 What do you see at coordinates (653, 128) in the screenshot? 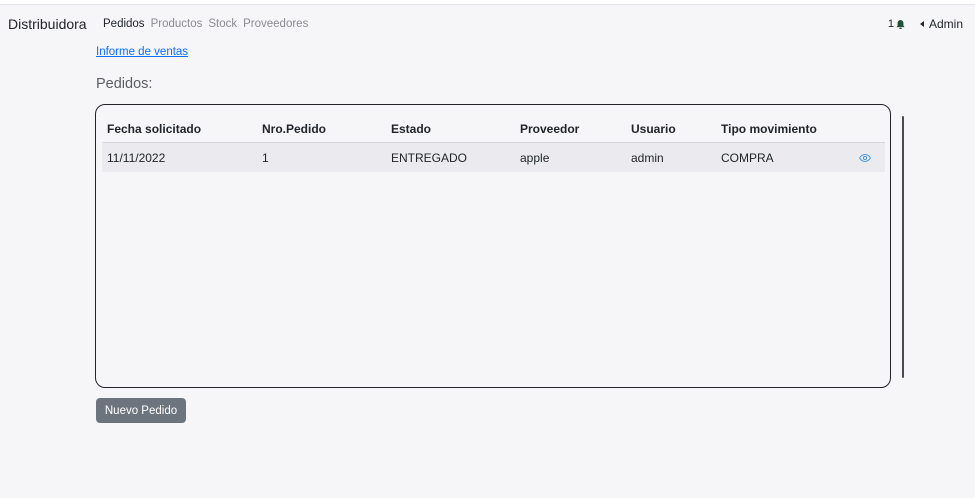
I see `column-header-usuario: Usuario` at bounding box center [653, 128].